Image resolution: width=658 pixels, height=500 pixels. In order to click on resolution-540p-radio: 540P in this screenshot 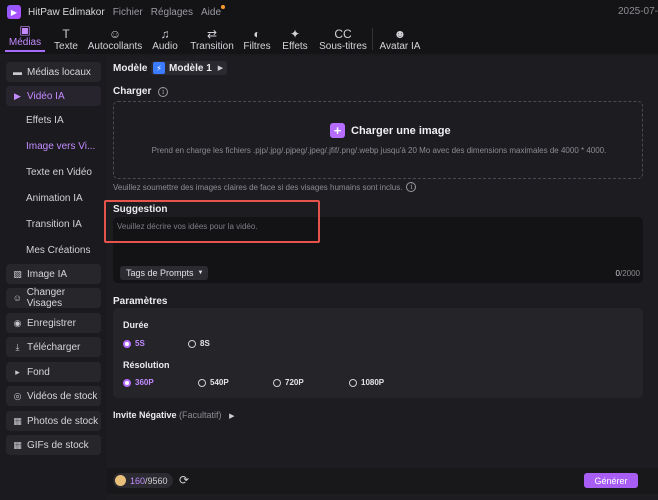, I will do `click(213, 382)`.